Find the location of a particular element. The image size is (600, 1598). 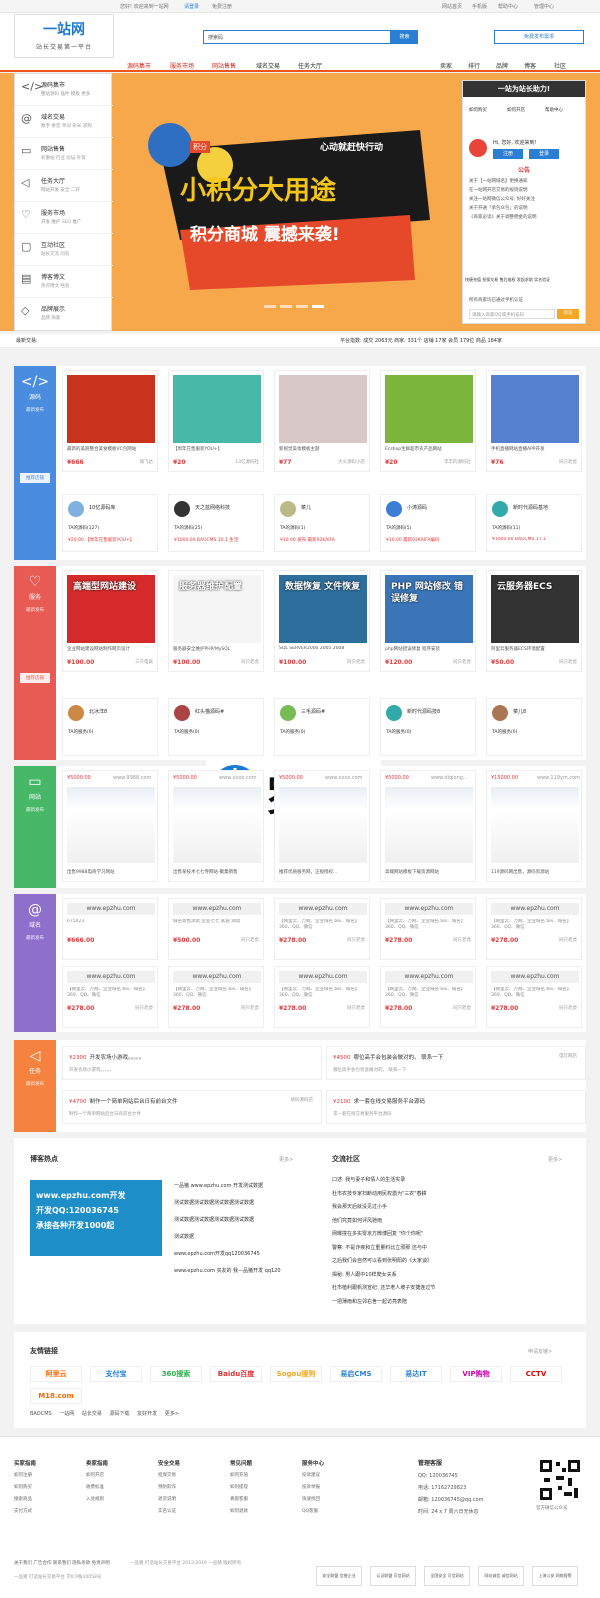

nav-service-market: 服务市场 is located at coordinates (182, 65).